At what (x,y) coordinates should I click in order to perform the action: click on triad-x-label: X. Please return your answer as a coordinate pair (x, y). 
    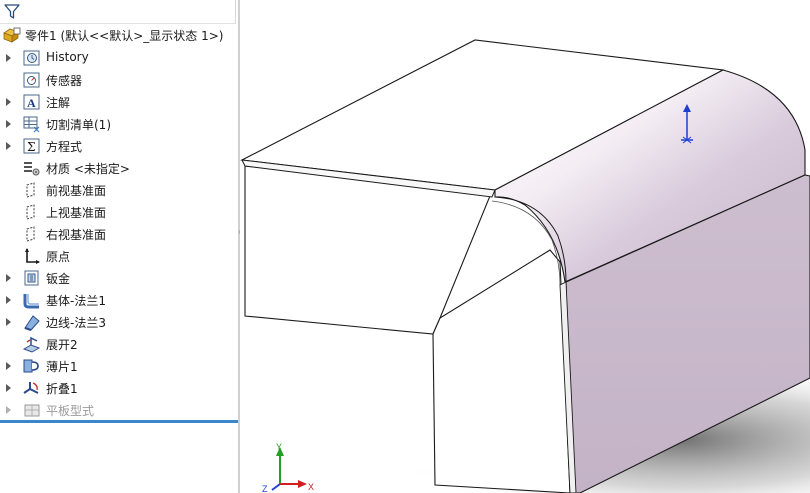
    Looking at the image, I should click on (311, 487).